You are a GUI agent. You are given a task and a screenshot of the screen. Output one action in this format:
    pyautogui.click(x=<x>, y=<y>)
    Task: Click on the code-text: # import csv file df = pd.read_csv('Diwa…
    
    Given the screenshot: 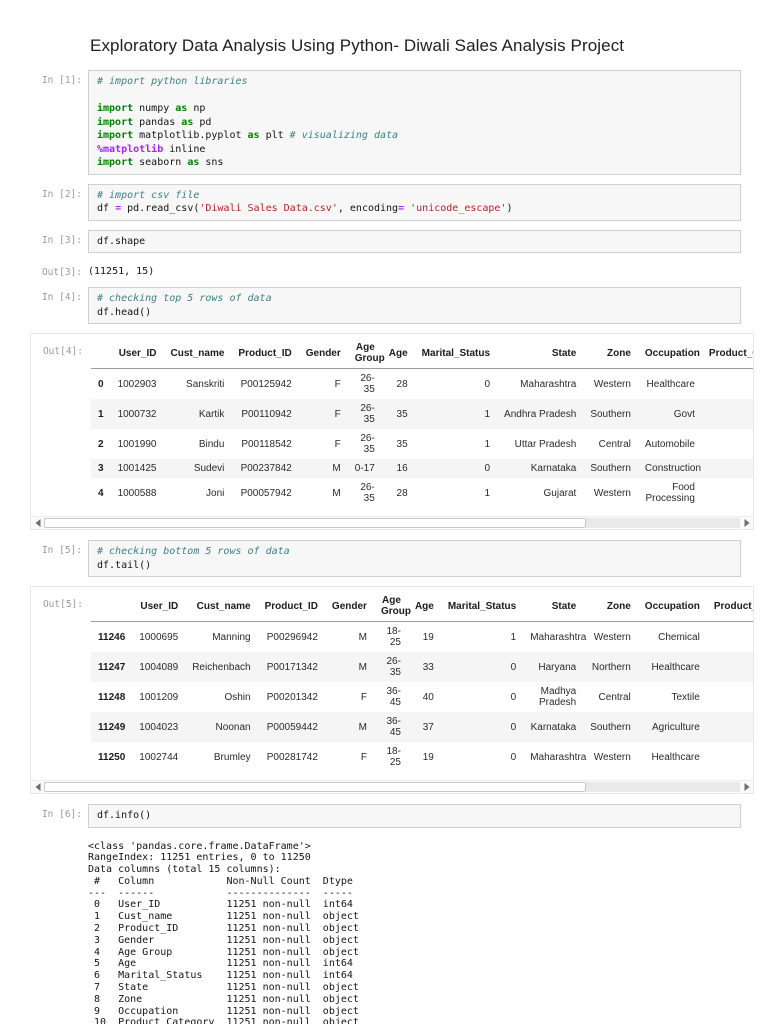 What is the action you would take?
    pyautogui.click(x=305, y=202)
    